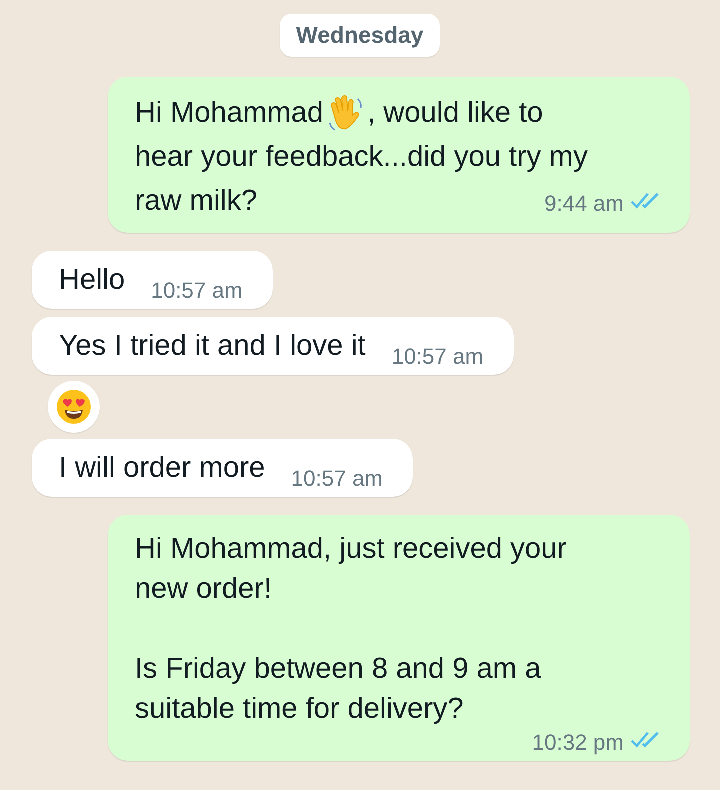 The width and height of the screenshot is (720, 790). I want to click on received-message-bubble: Hello 10:57 am, so click(152, 280).